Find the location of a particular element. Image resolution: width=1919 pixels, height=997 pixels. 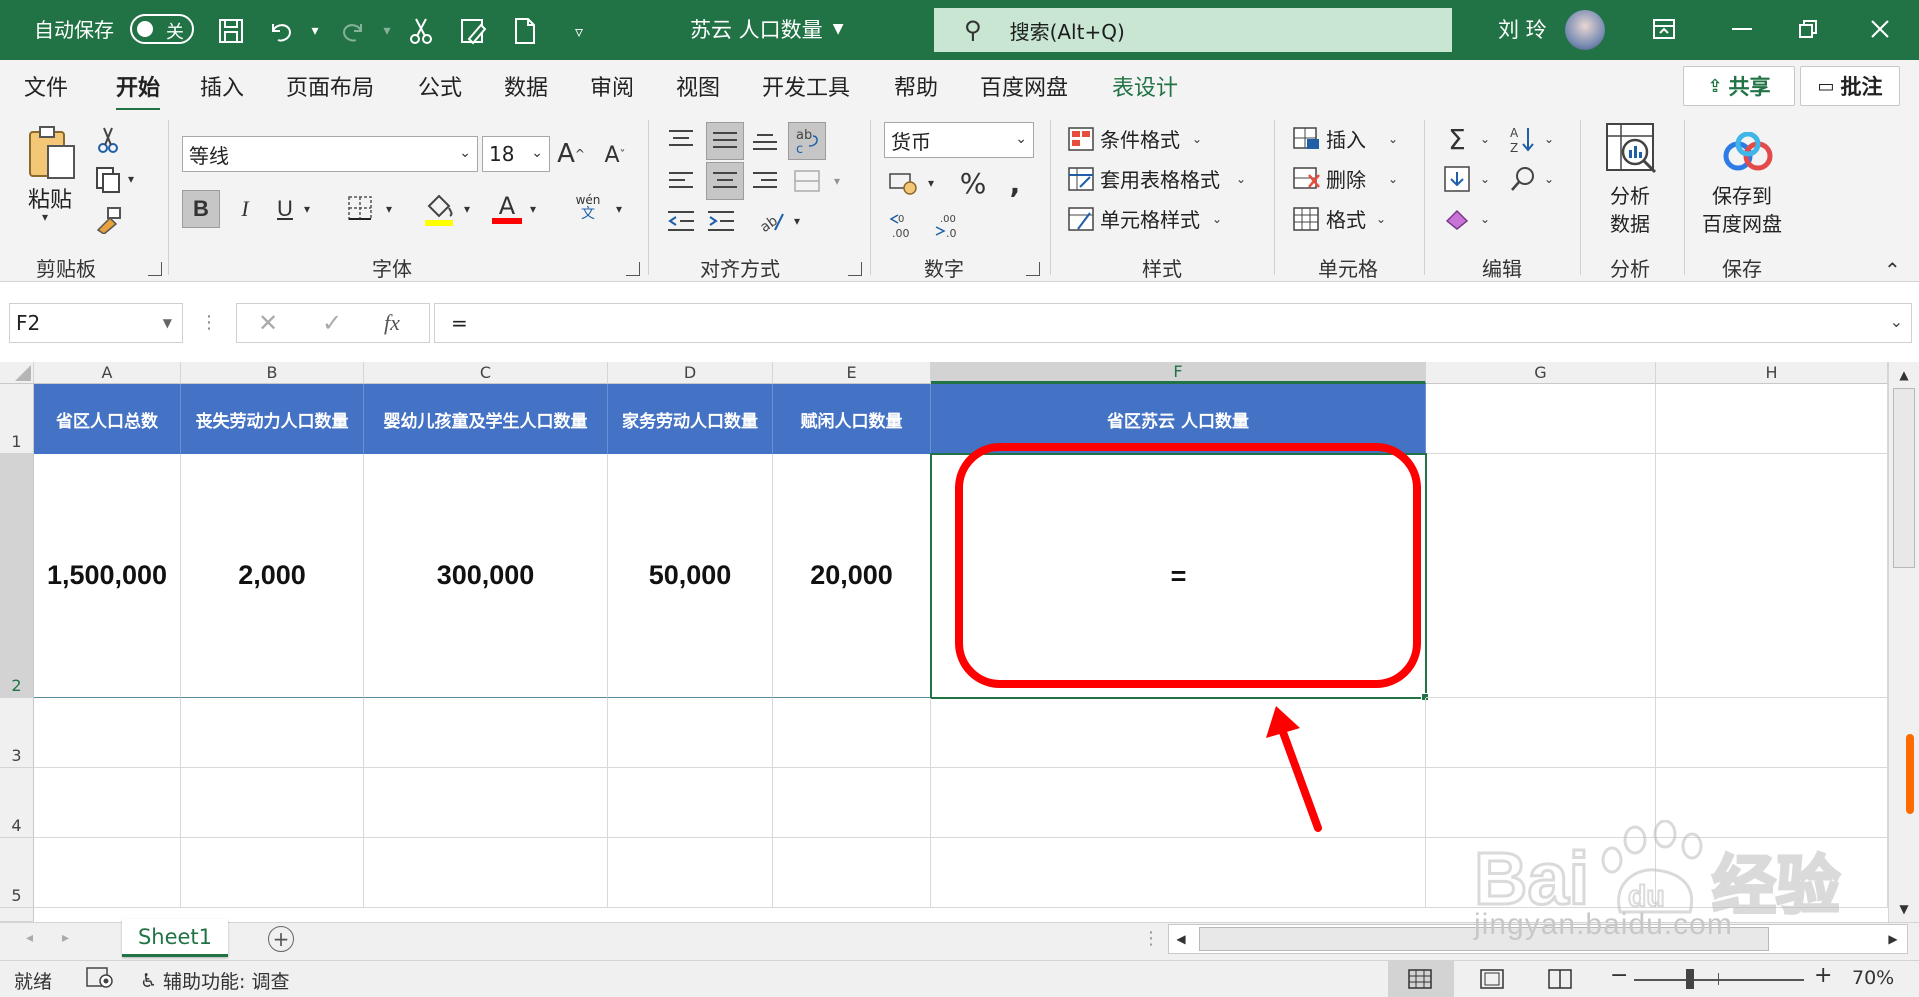

cell-b4 is located at coordinates (272, 803).